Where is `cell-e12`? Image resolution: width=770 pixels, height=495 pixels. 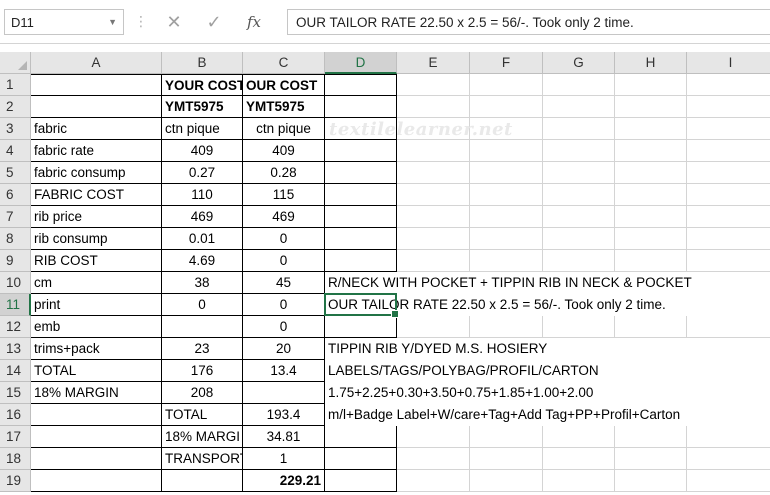 cell-e12 is located at coordinates (433, 327).